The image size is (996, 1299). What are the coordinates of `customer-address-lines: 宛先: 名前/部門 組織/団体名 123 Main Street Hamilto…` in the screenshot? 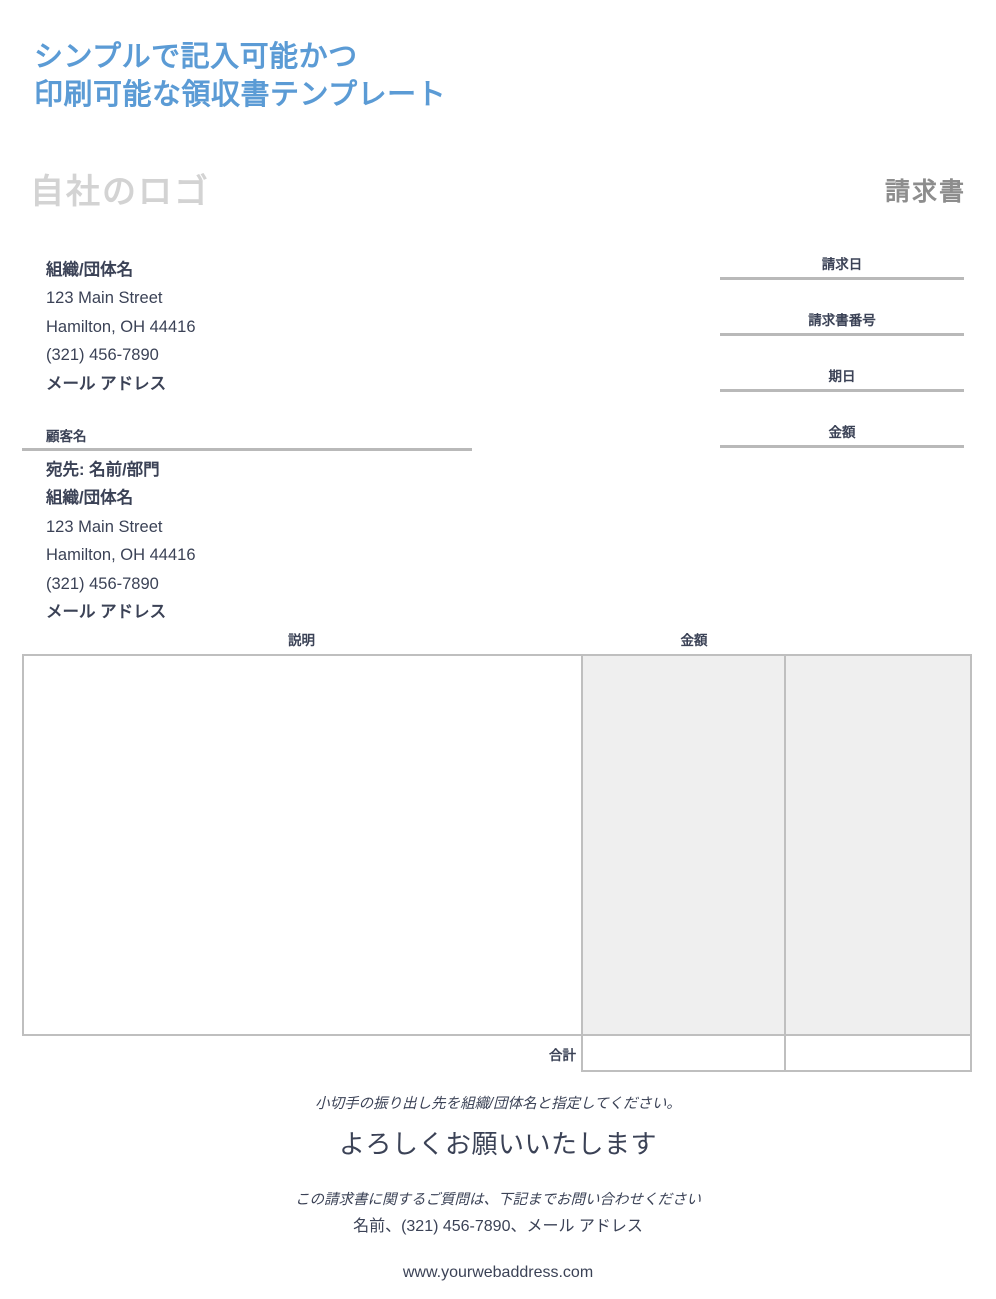 It's located at (247, 538).